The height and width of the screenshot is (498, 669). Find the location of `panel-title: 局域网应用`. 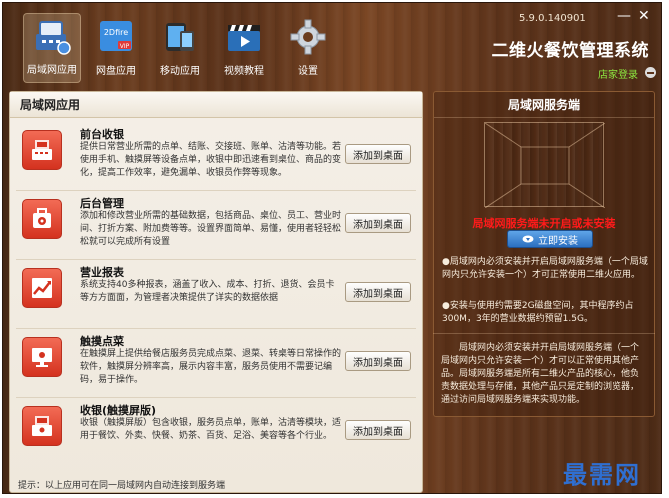

panel-title: 局域网应用 is located at coordinates (216, 105).